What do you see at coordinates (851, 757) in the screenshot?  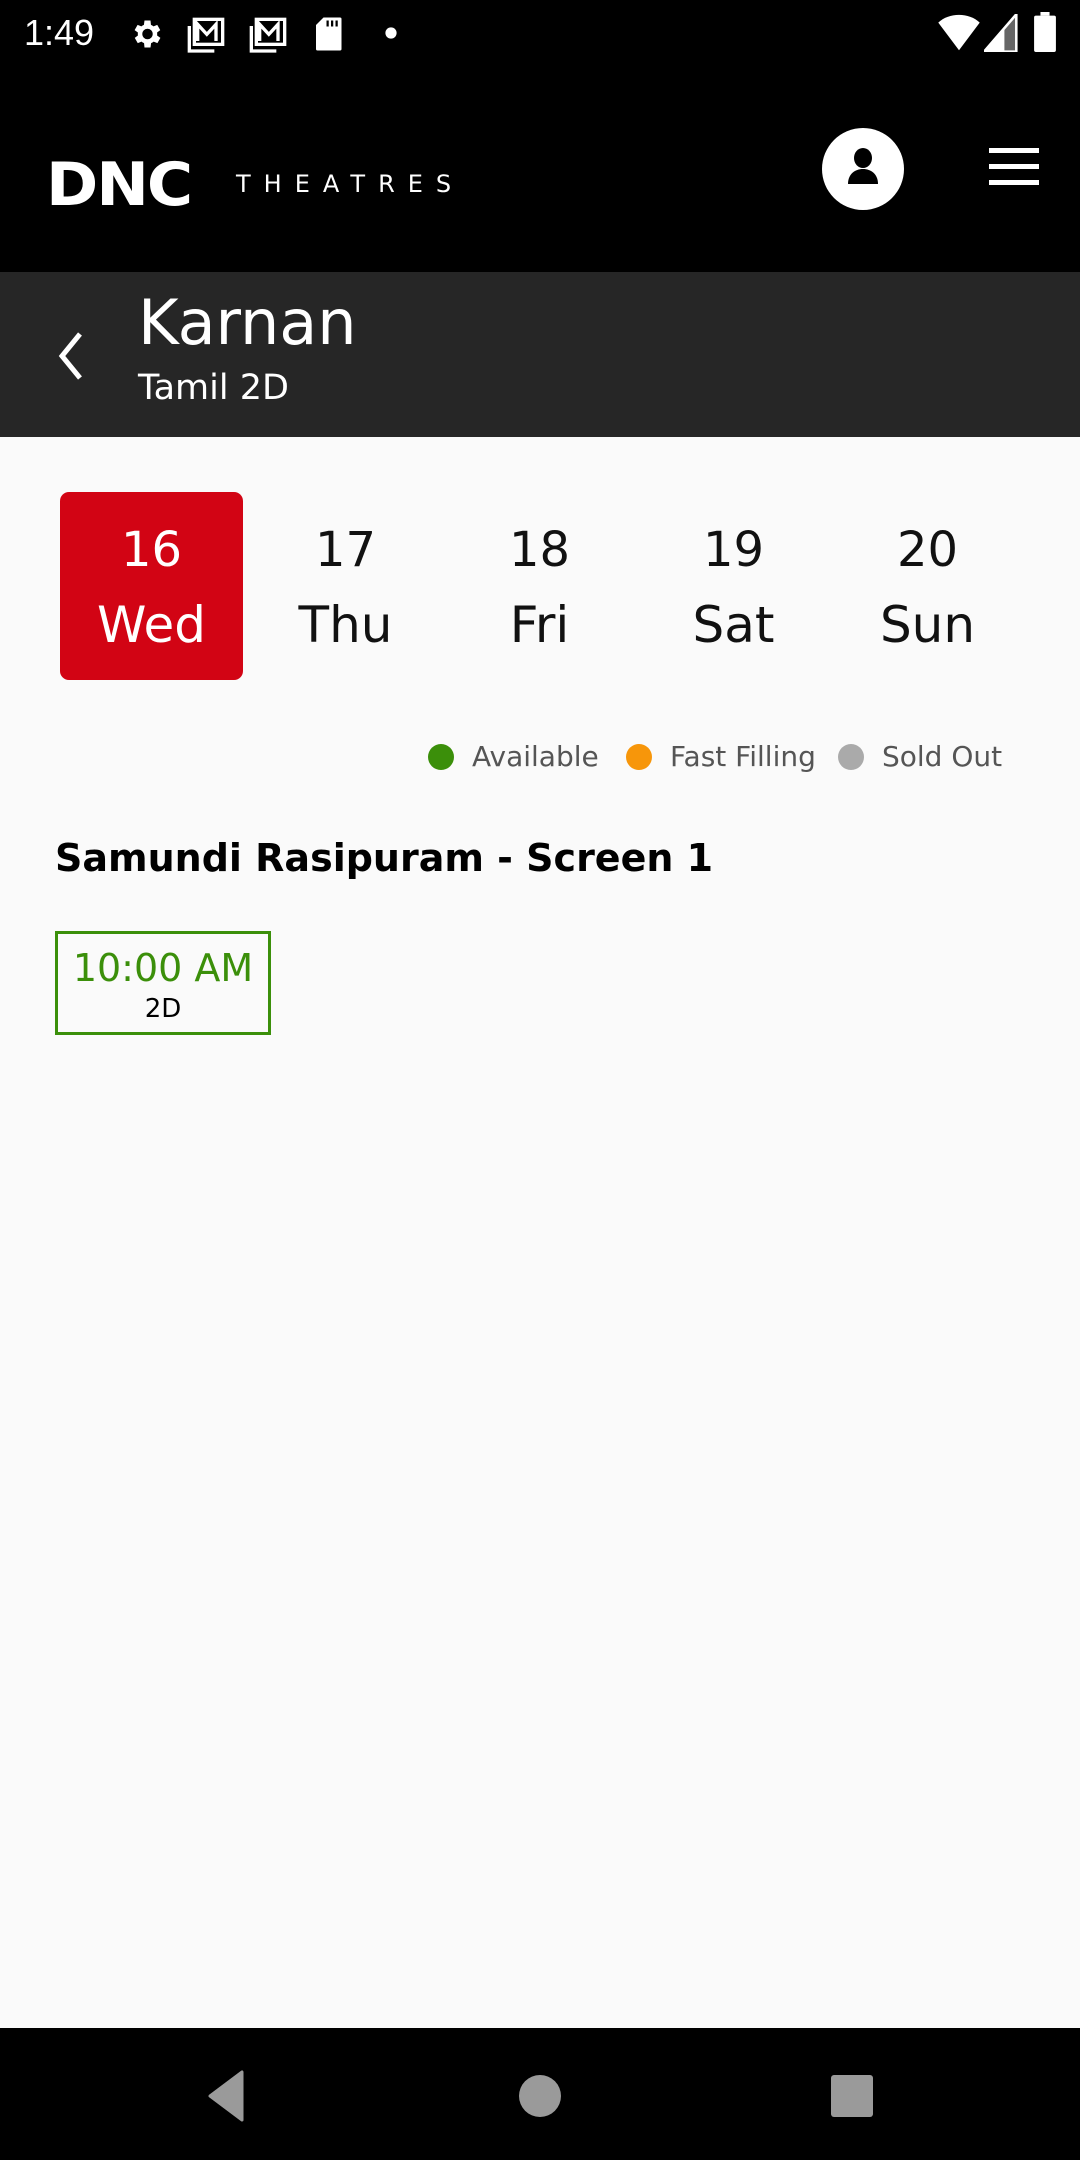 I see `sold-out-dot-icon` at bounding box center [851, 757].